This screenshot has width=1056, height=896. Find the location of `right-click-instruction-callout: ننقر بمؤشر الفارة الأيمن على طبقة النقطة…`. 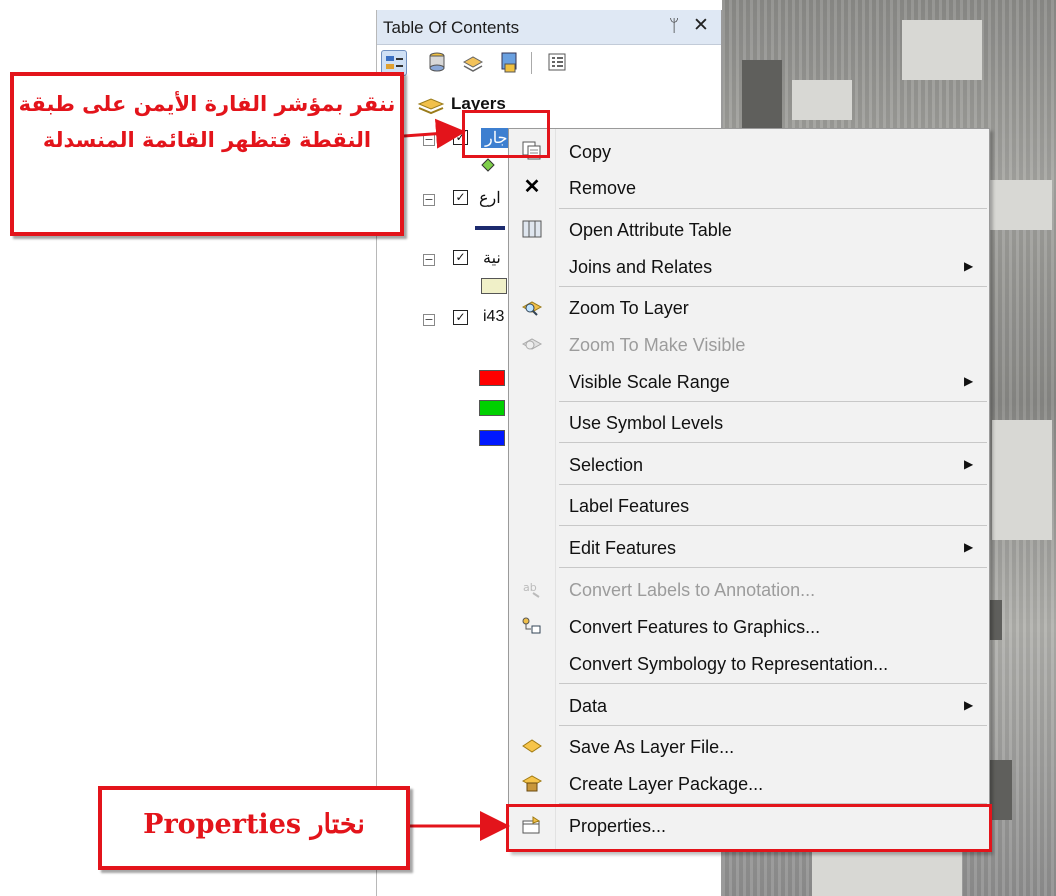

right-click-instruction-callout: ننقر بمؤشر الفارة الأيمن على طبقة النقطة… is located at coordinates (207, 154).